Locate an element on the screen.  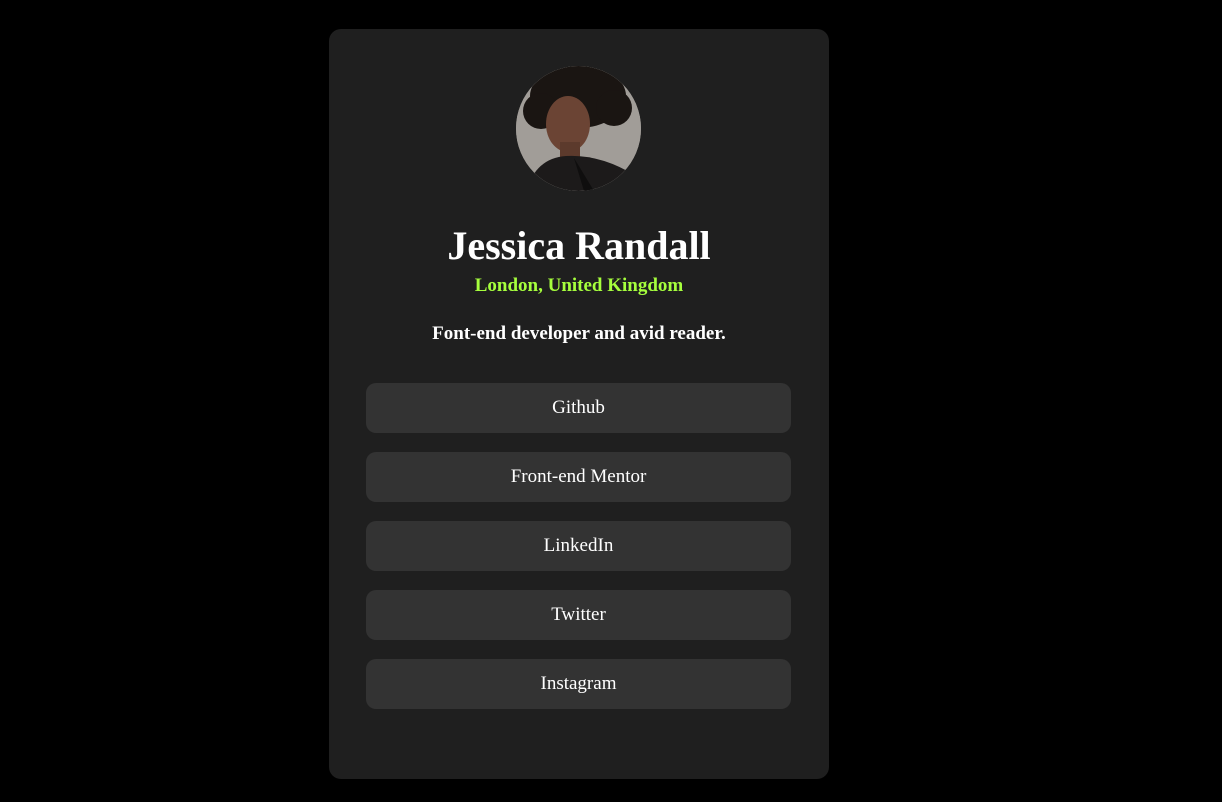
profile-location: London, United Kingdom is located at coordinates (579, 285).